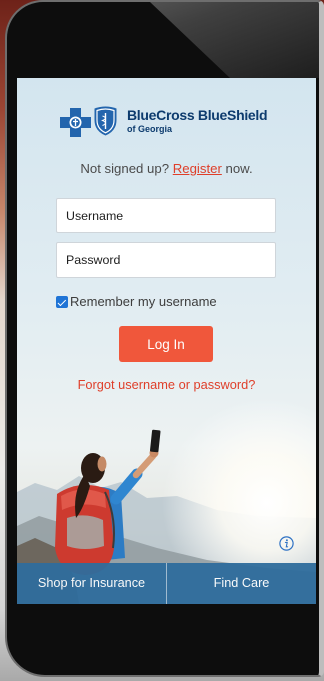 The height and width of the screenshot is (681, 324). I want to click on remember-label: Remember my username, so click(143, 301).